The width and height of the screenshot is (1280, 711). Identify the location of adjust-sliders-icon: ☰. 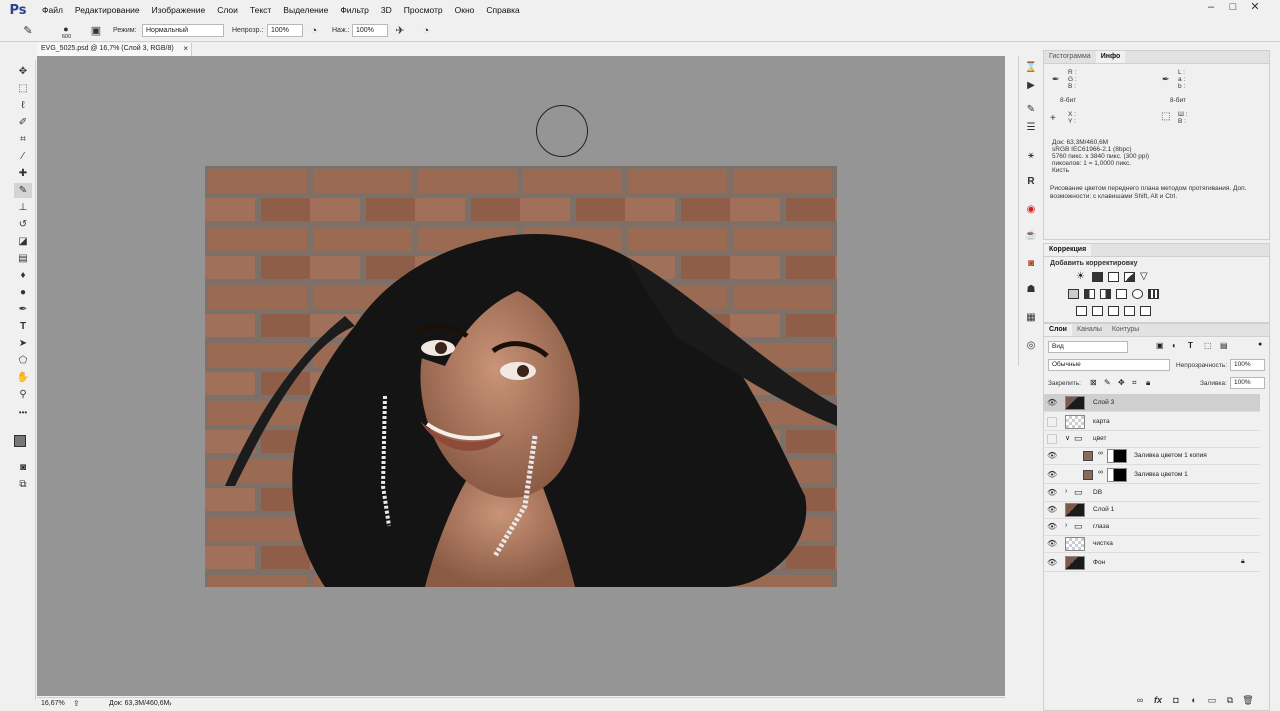
(1031, 128).